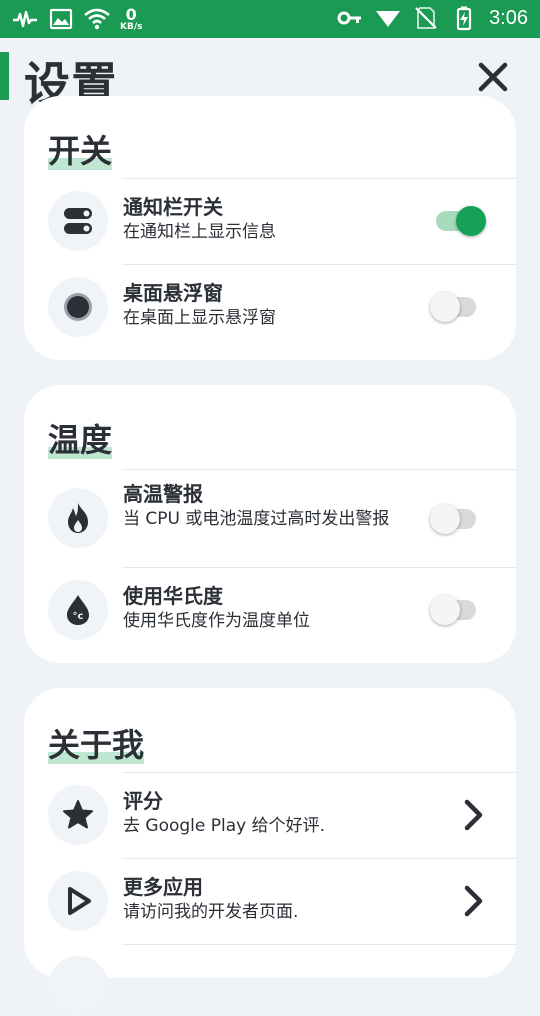 The width and height of the screenshot is (540, 1016). I want to click on net-speed: 0 KB/s, so click(131, 18).